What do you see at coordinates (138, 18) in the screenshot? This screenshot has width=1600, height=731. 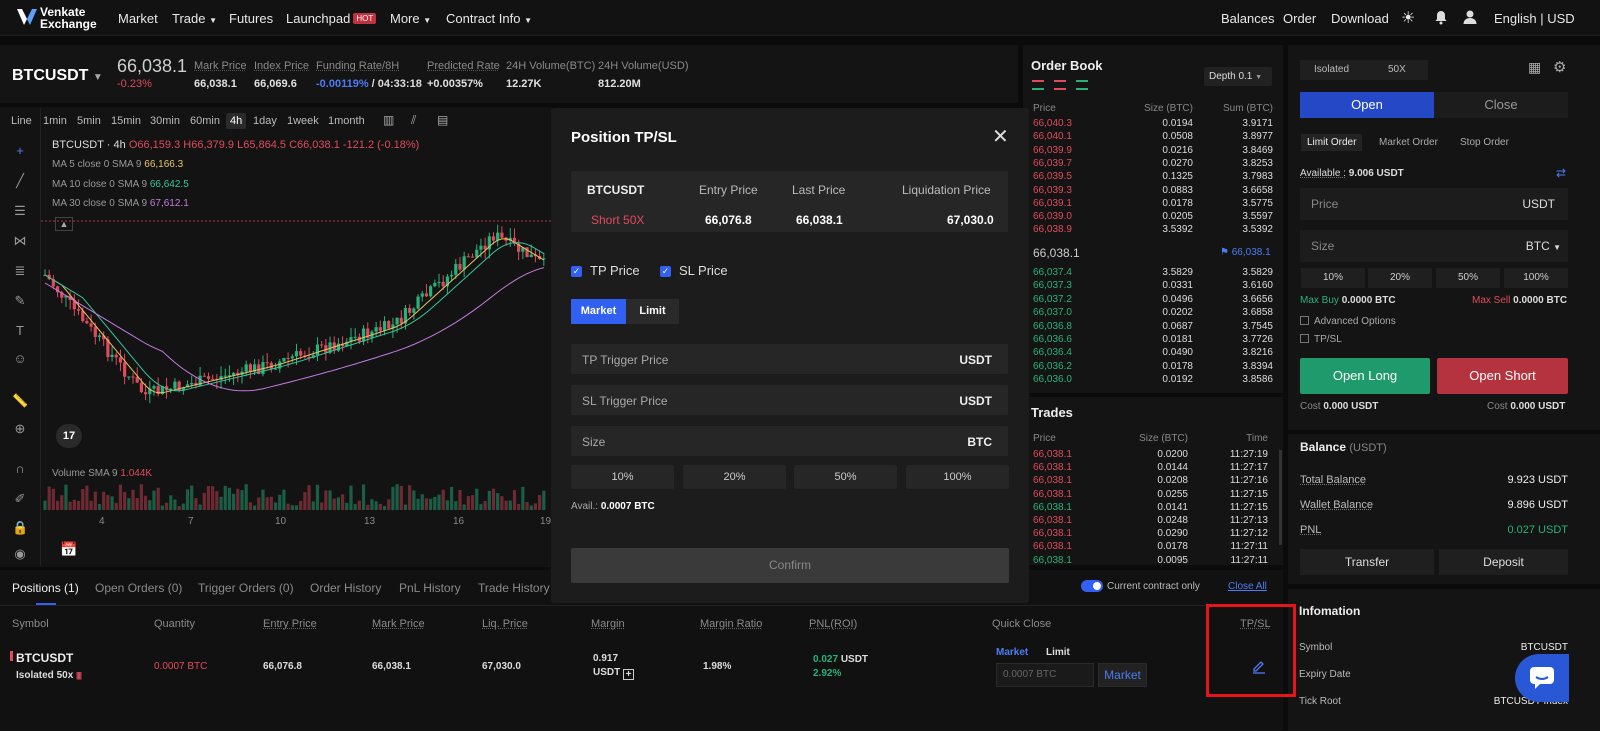 I see `nav-market: Market` at bounding box center [138, 18].